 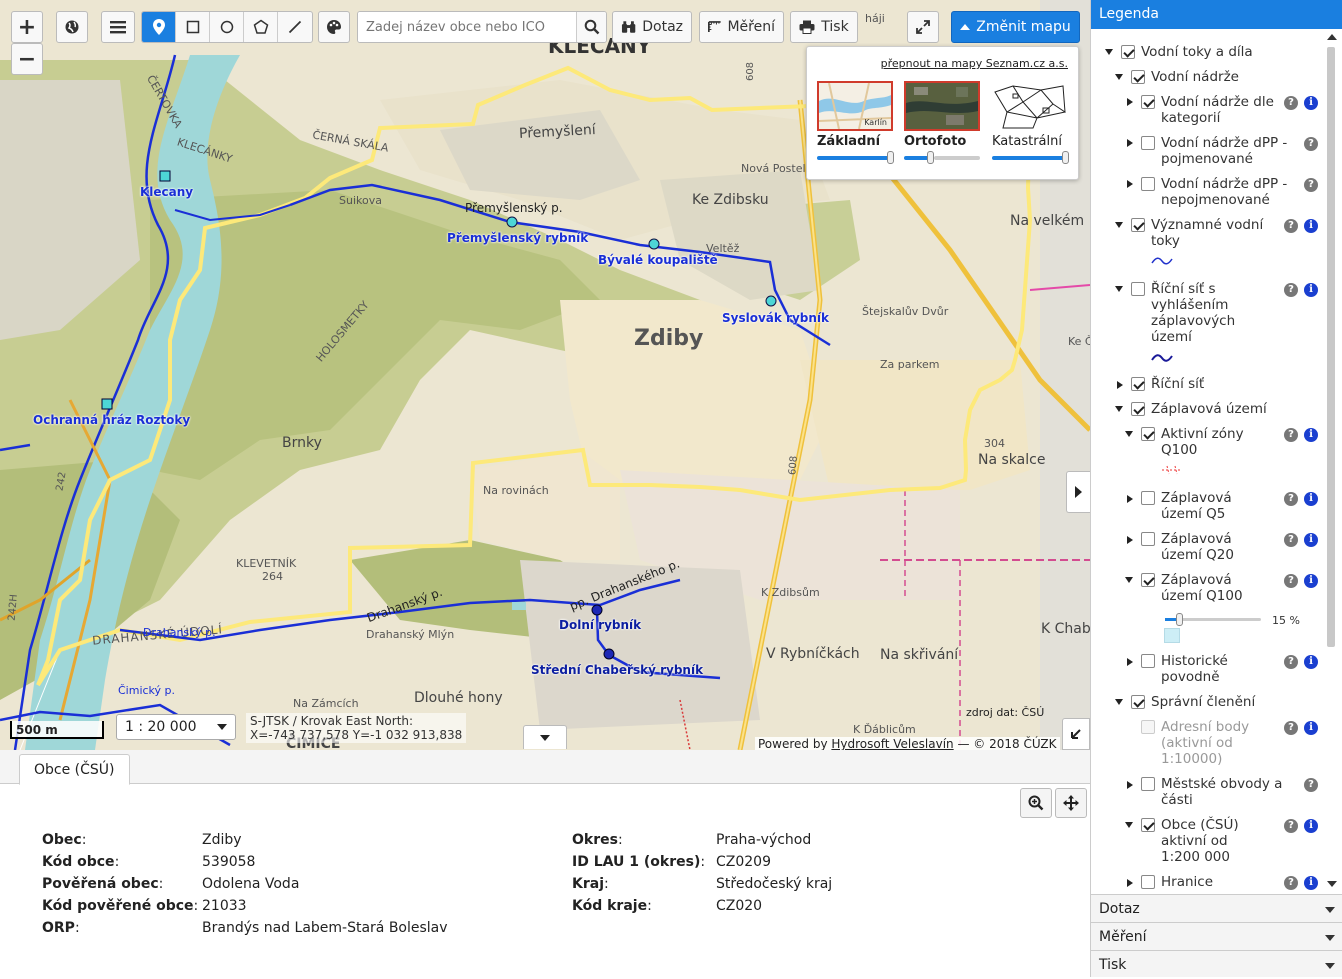 What do you see at coordinates (1180, 619) in the screenshot?
I see `opacity-slider-knob` at bounding box center [1180, 619].